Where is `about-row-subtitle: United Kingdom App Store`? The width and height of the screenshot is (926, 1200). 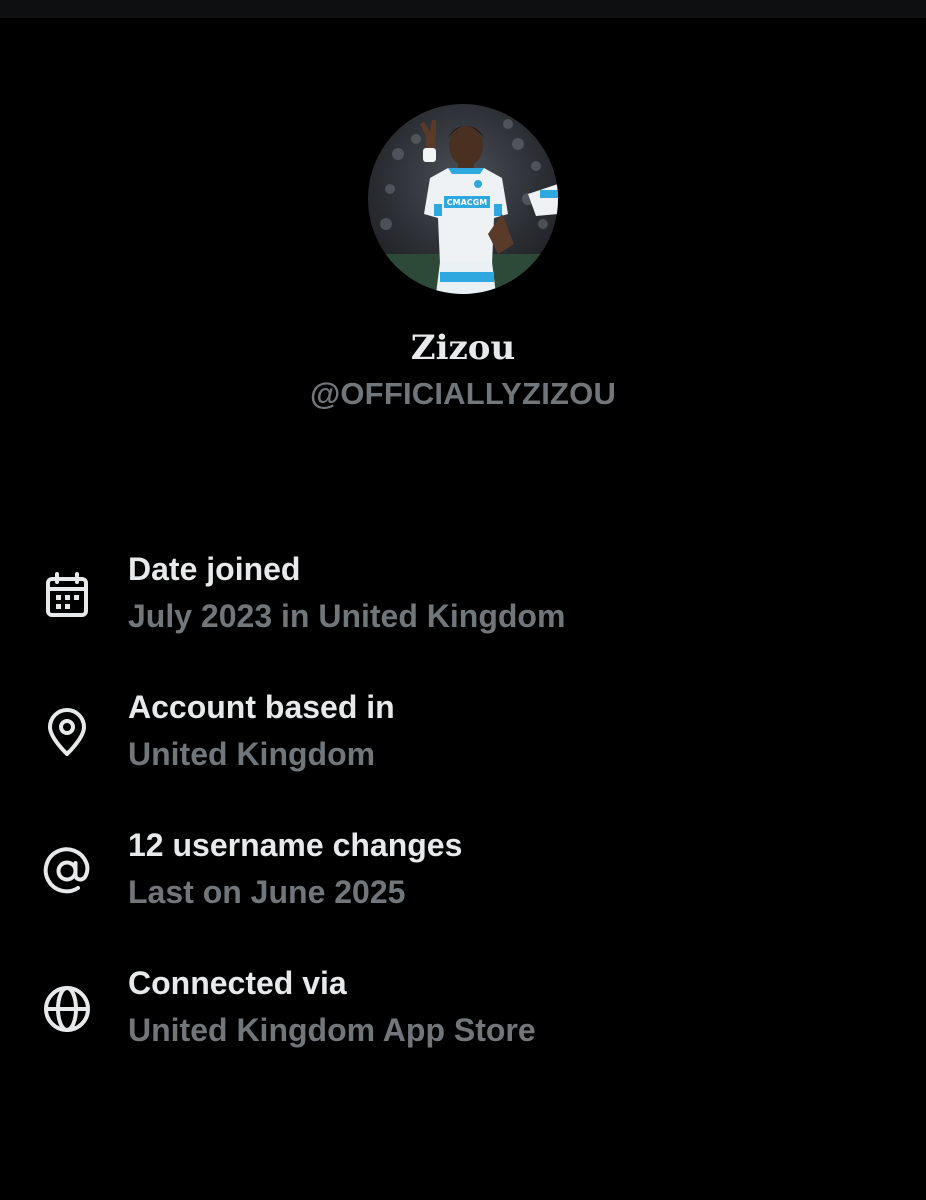 about-row-subtitle: United Kingdom App Store is located at coordinates (332, 1030).